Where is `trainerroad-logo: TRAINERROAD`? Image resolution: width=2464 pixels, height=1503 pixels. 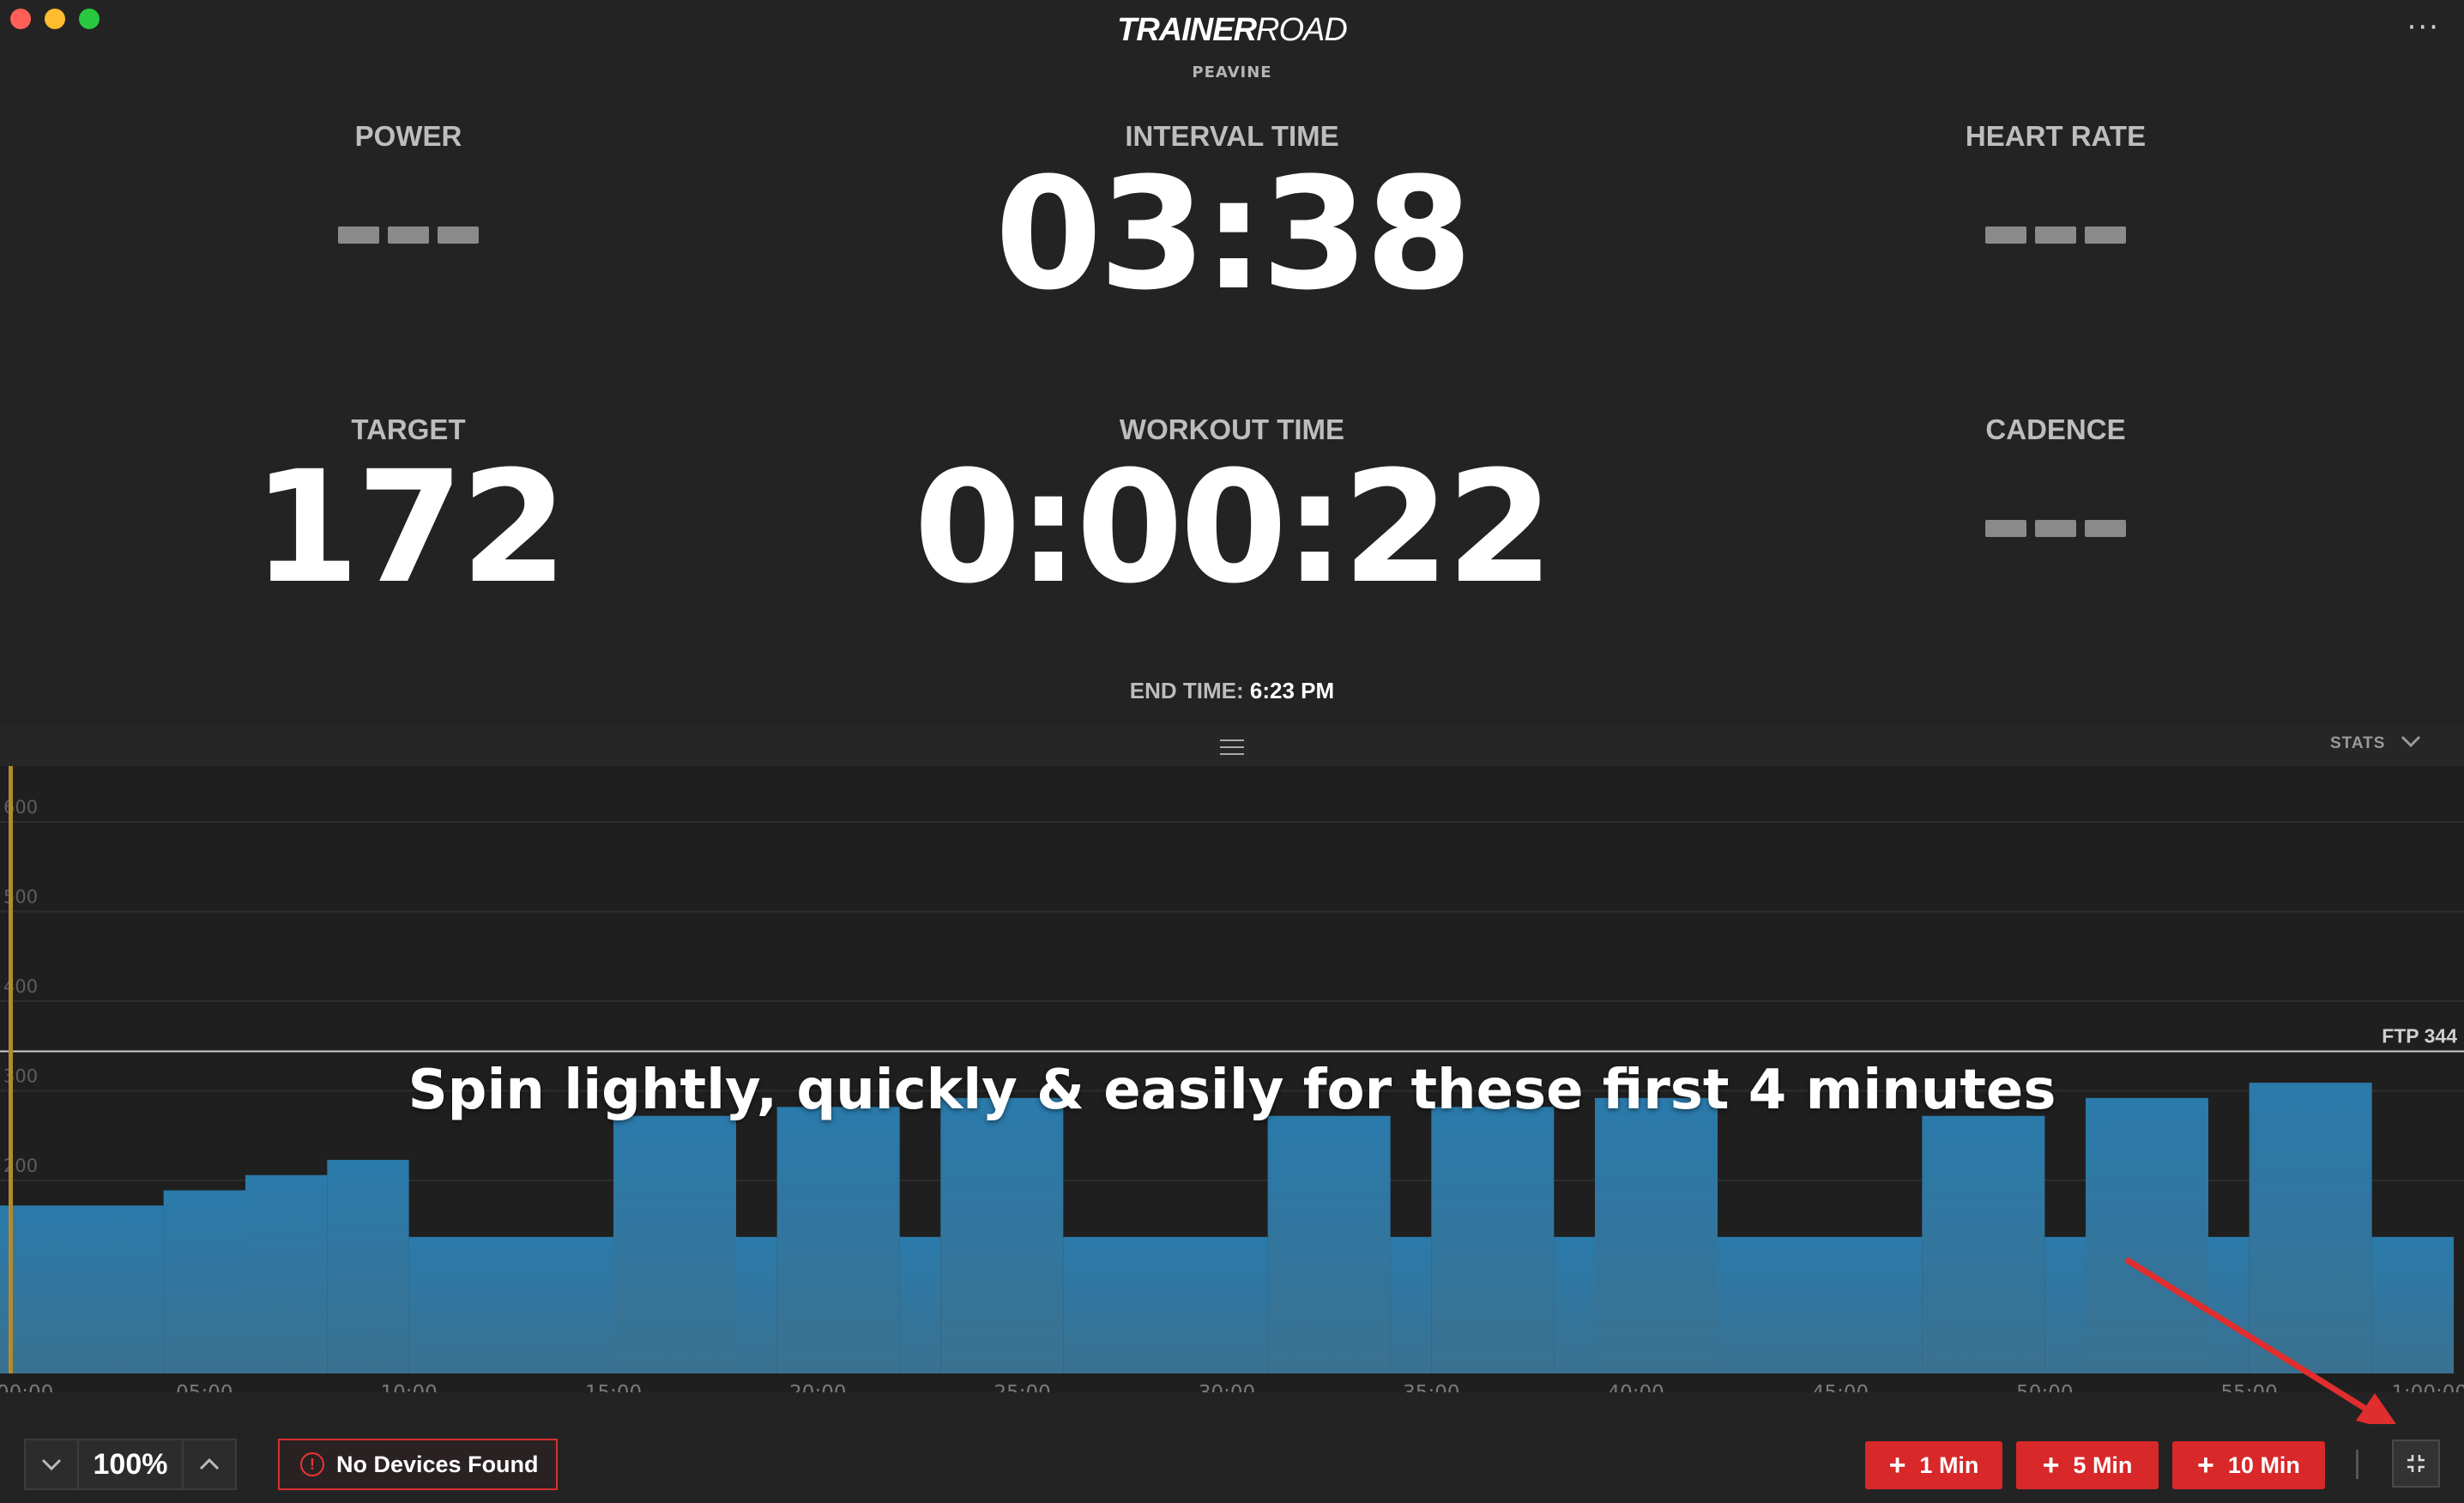 trainerroad-logo: TRAINERROAD is located at coordinates (1232, 30).